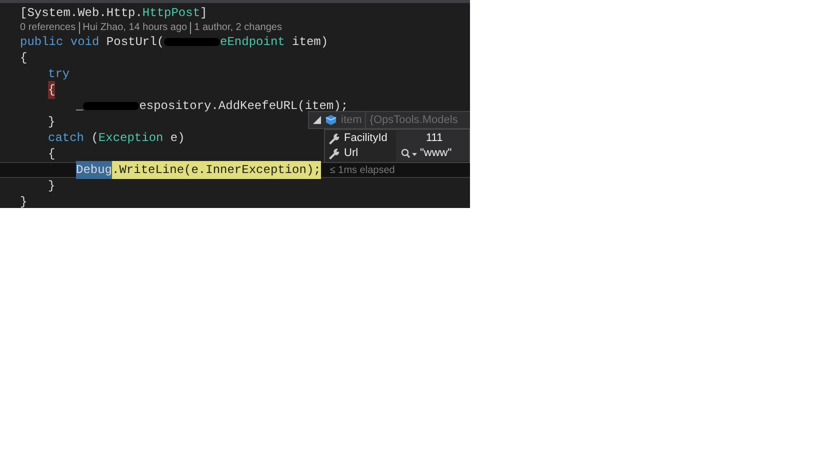 The width and height of the screenshot is (818, 460). I want to click on code-text: PostUrl(, so click(134, 42).